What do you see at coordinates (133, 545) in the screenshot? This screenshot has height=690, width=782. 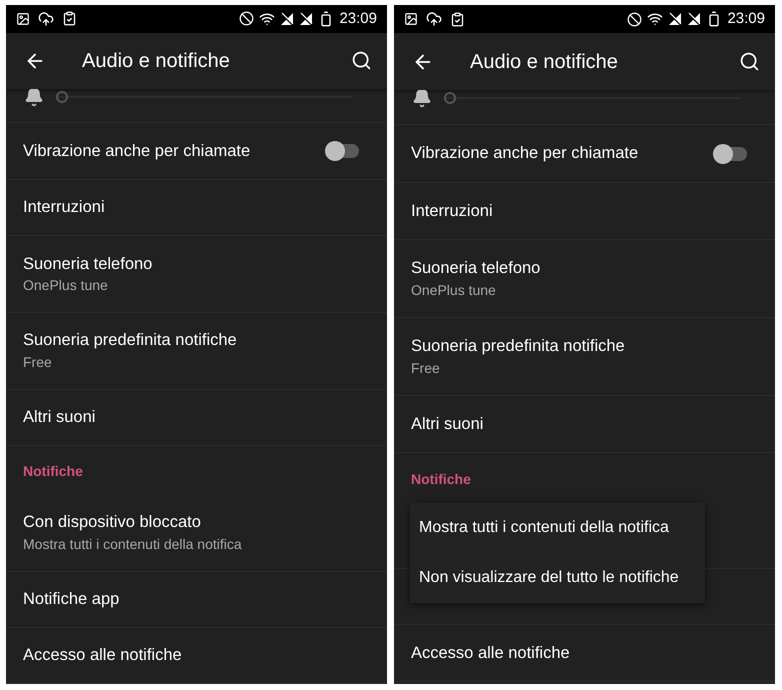 I see `setting-summary: Mostra tutti i contenuti della notifica` at bounding box center [133, 545].